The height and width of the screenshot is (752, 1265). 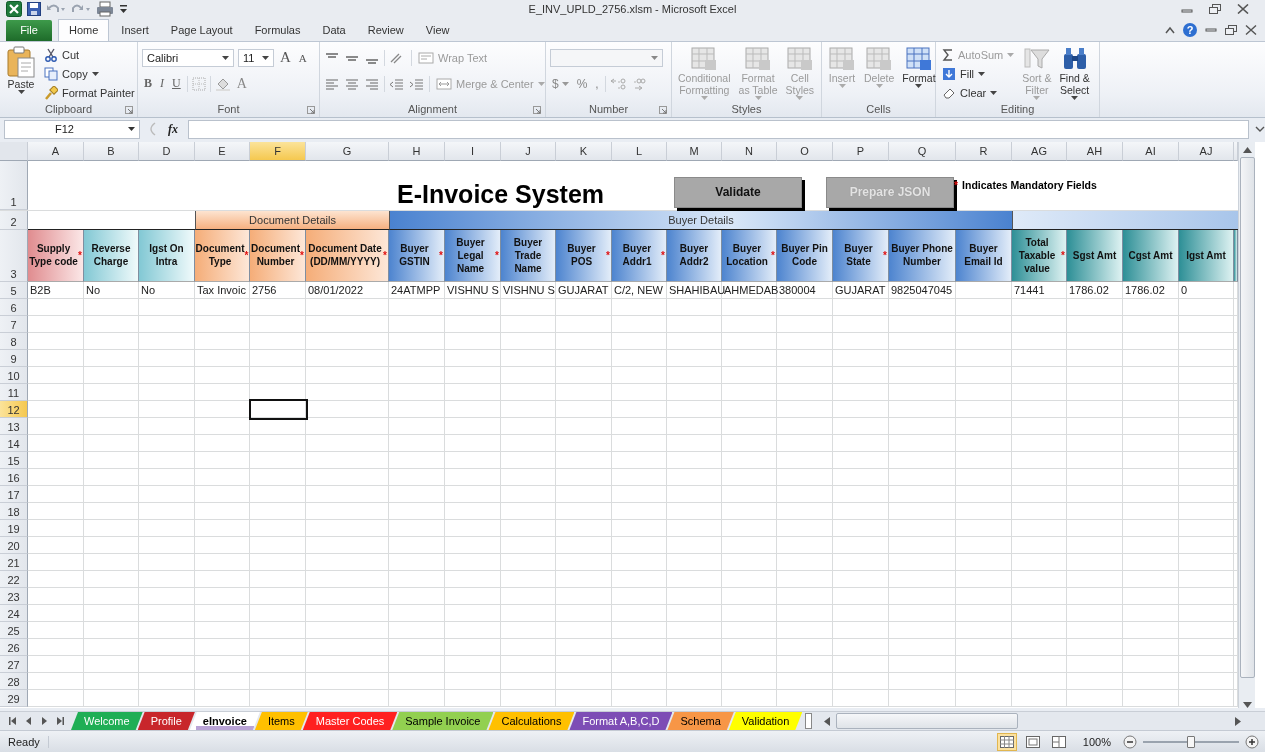 What do you see at coordinates (584, 151) in the screenshot?
I see `column-header: K` at bounding box center [584, 151].